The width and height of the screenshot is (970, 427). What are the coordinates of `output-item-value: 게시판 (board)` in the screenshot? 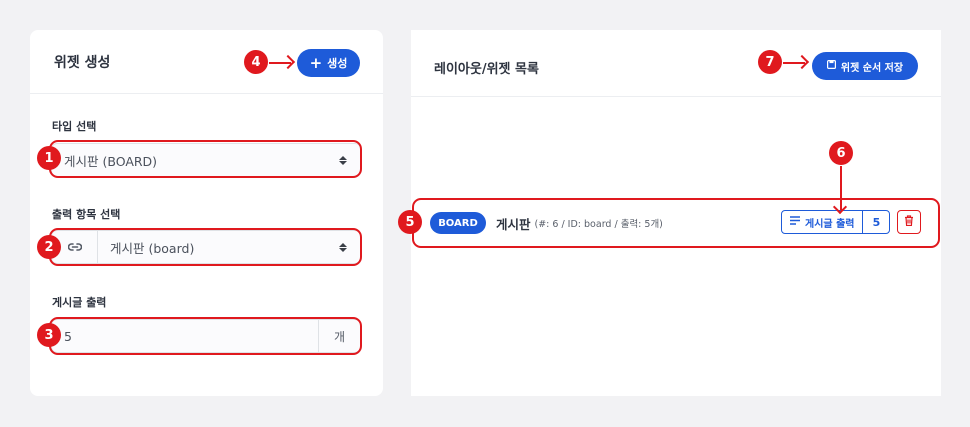 It's located at (152, 248).